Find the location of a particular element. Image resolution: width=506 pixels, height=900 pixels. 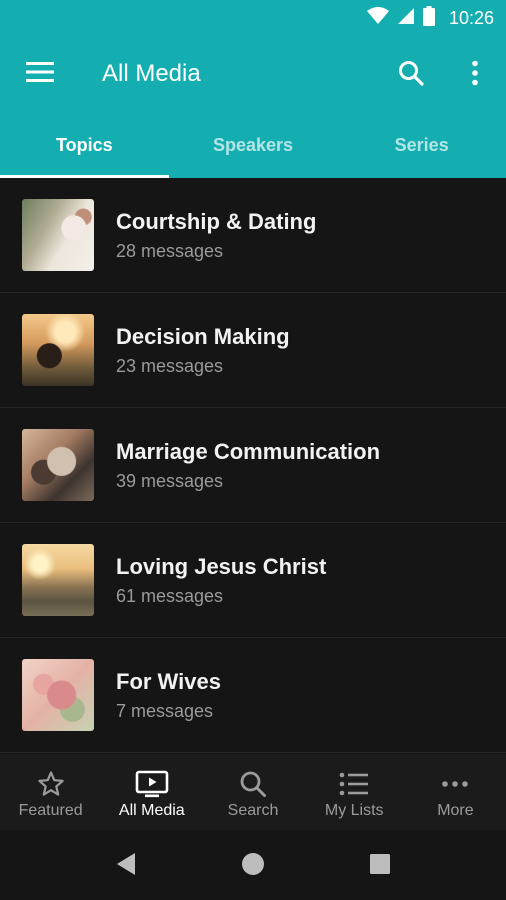

more-vert-icon is located at coordinates (475, 75).